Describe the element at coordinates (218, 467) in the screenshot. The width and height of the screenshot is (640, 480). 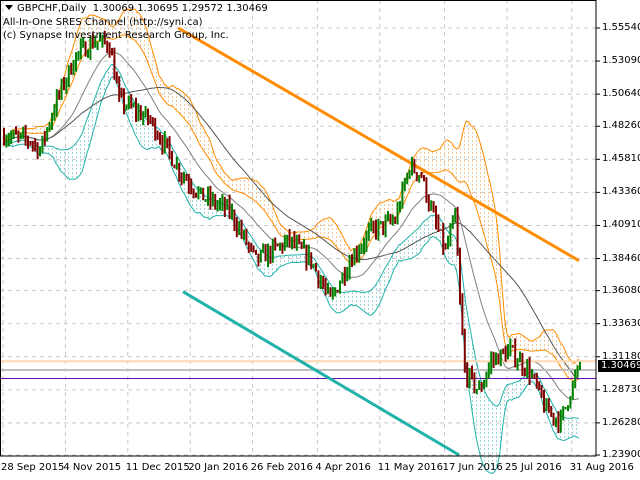
I see `date-tick-label: 20 Jan 2016` at that location.